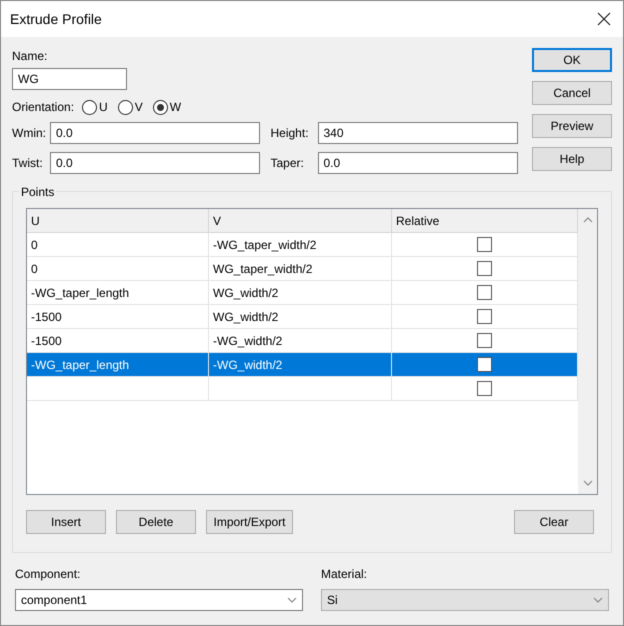 This screenshot has width=624, height=626. I want to click on scrollbar, so click(587, 351).